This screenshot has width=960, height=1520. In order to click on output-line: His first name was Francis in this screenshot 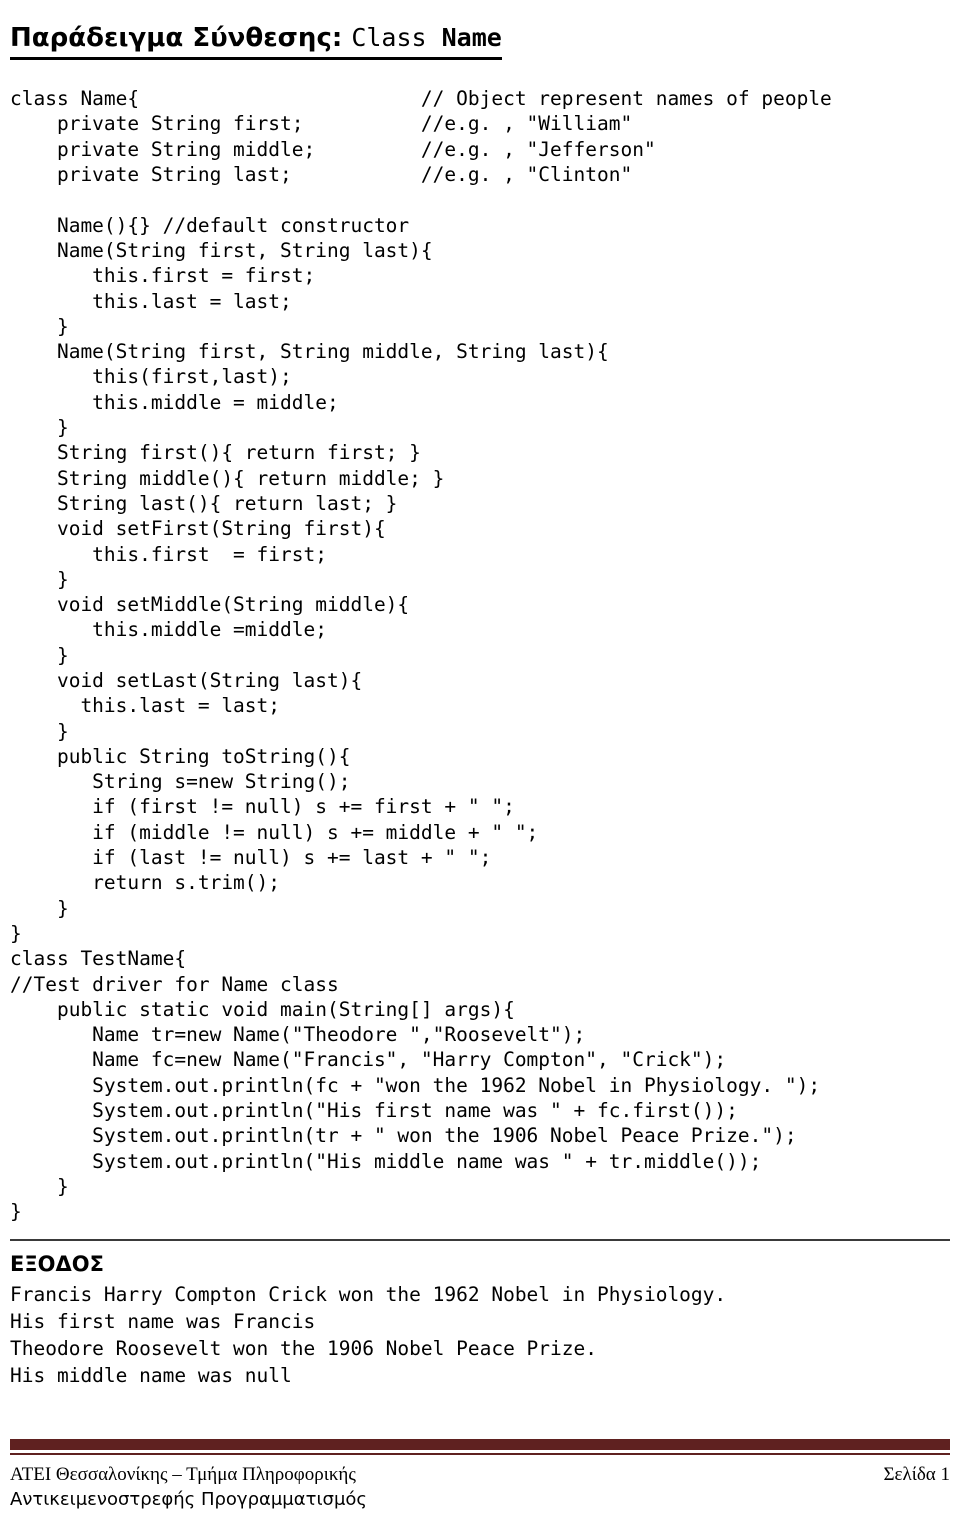, I will do `click(163, 1321)`.